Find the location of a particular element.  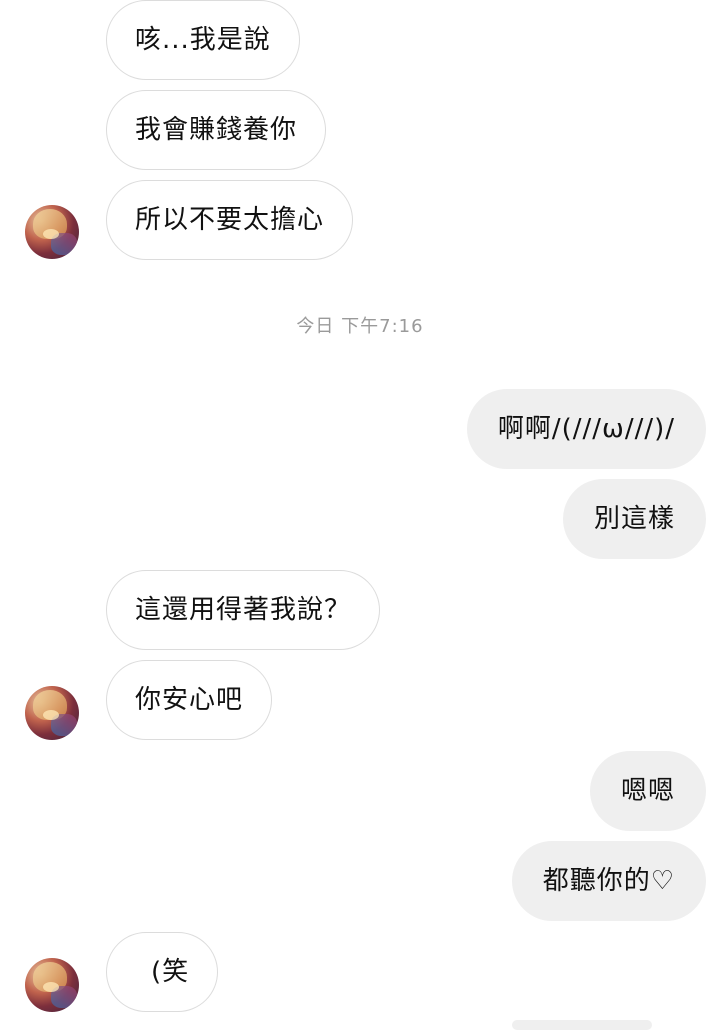

message-text: 別這樣 is located at coordinates (634, 519).